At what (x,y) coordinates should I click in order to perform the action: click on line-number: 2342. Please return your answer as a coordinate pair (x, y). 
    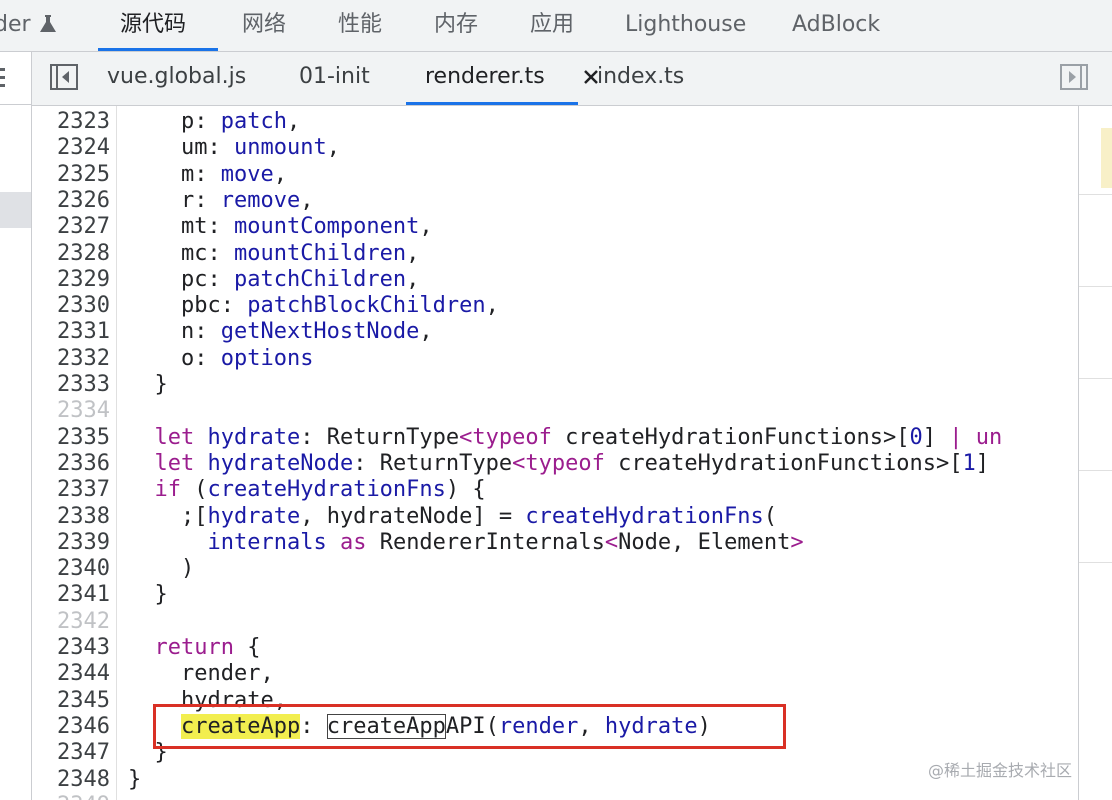
    Looking at the image, I should click on (71, 622).